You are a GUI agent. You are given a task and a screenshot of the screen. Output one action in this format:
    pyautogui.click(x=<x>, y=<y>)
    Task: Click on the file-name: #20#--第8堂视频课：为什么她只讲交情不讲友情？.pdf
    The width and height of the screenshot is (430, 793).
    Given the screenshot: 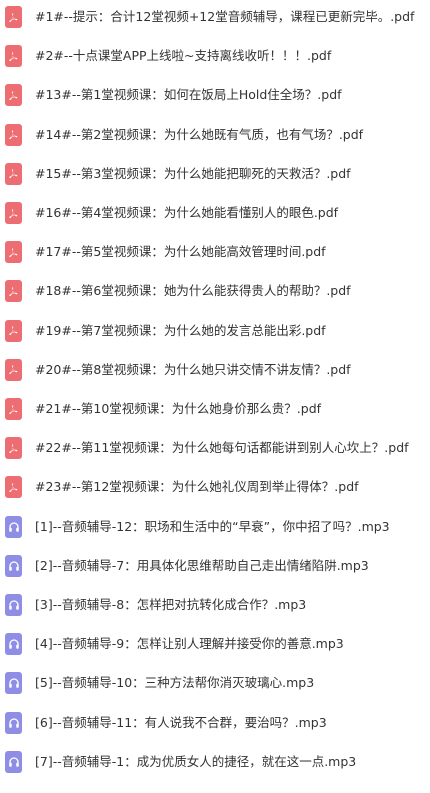 What is the action you would take?
    pyautogui.click(x=193, y=370)
    